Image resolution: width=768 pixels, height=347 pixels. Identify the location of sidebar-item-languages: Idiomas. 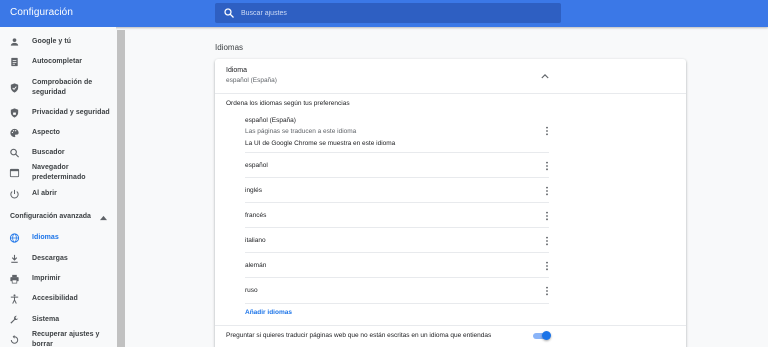
(58, 238).